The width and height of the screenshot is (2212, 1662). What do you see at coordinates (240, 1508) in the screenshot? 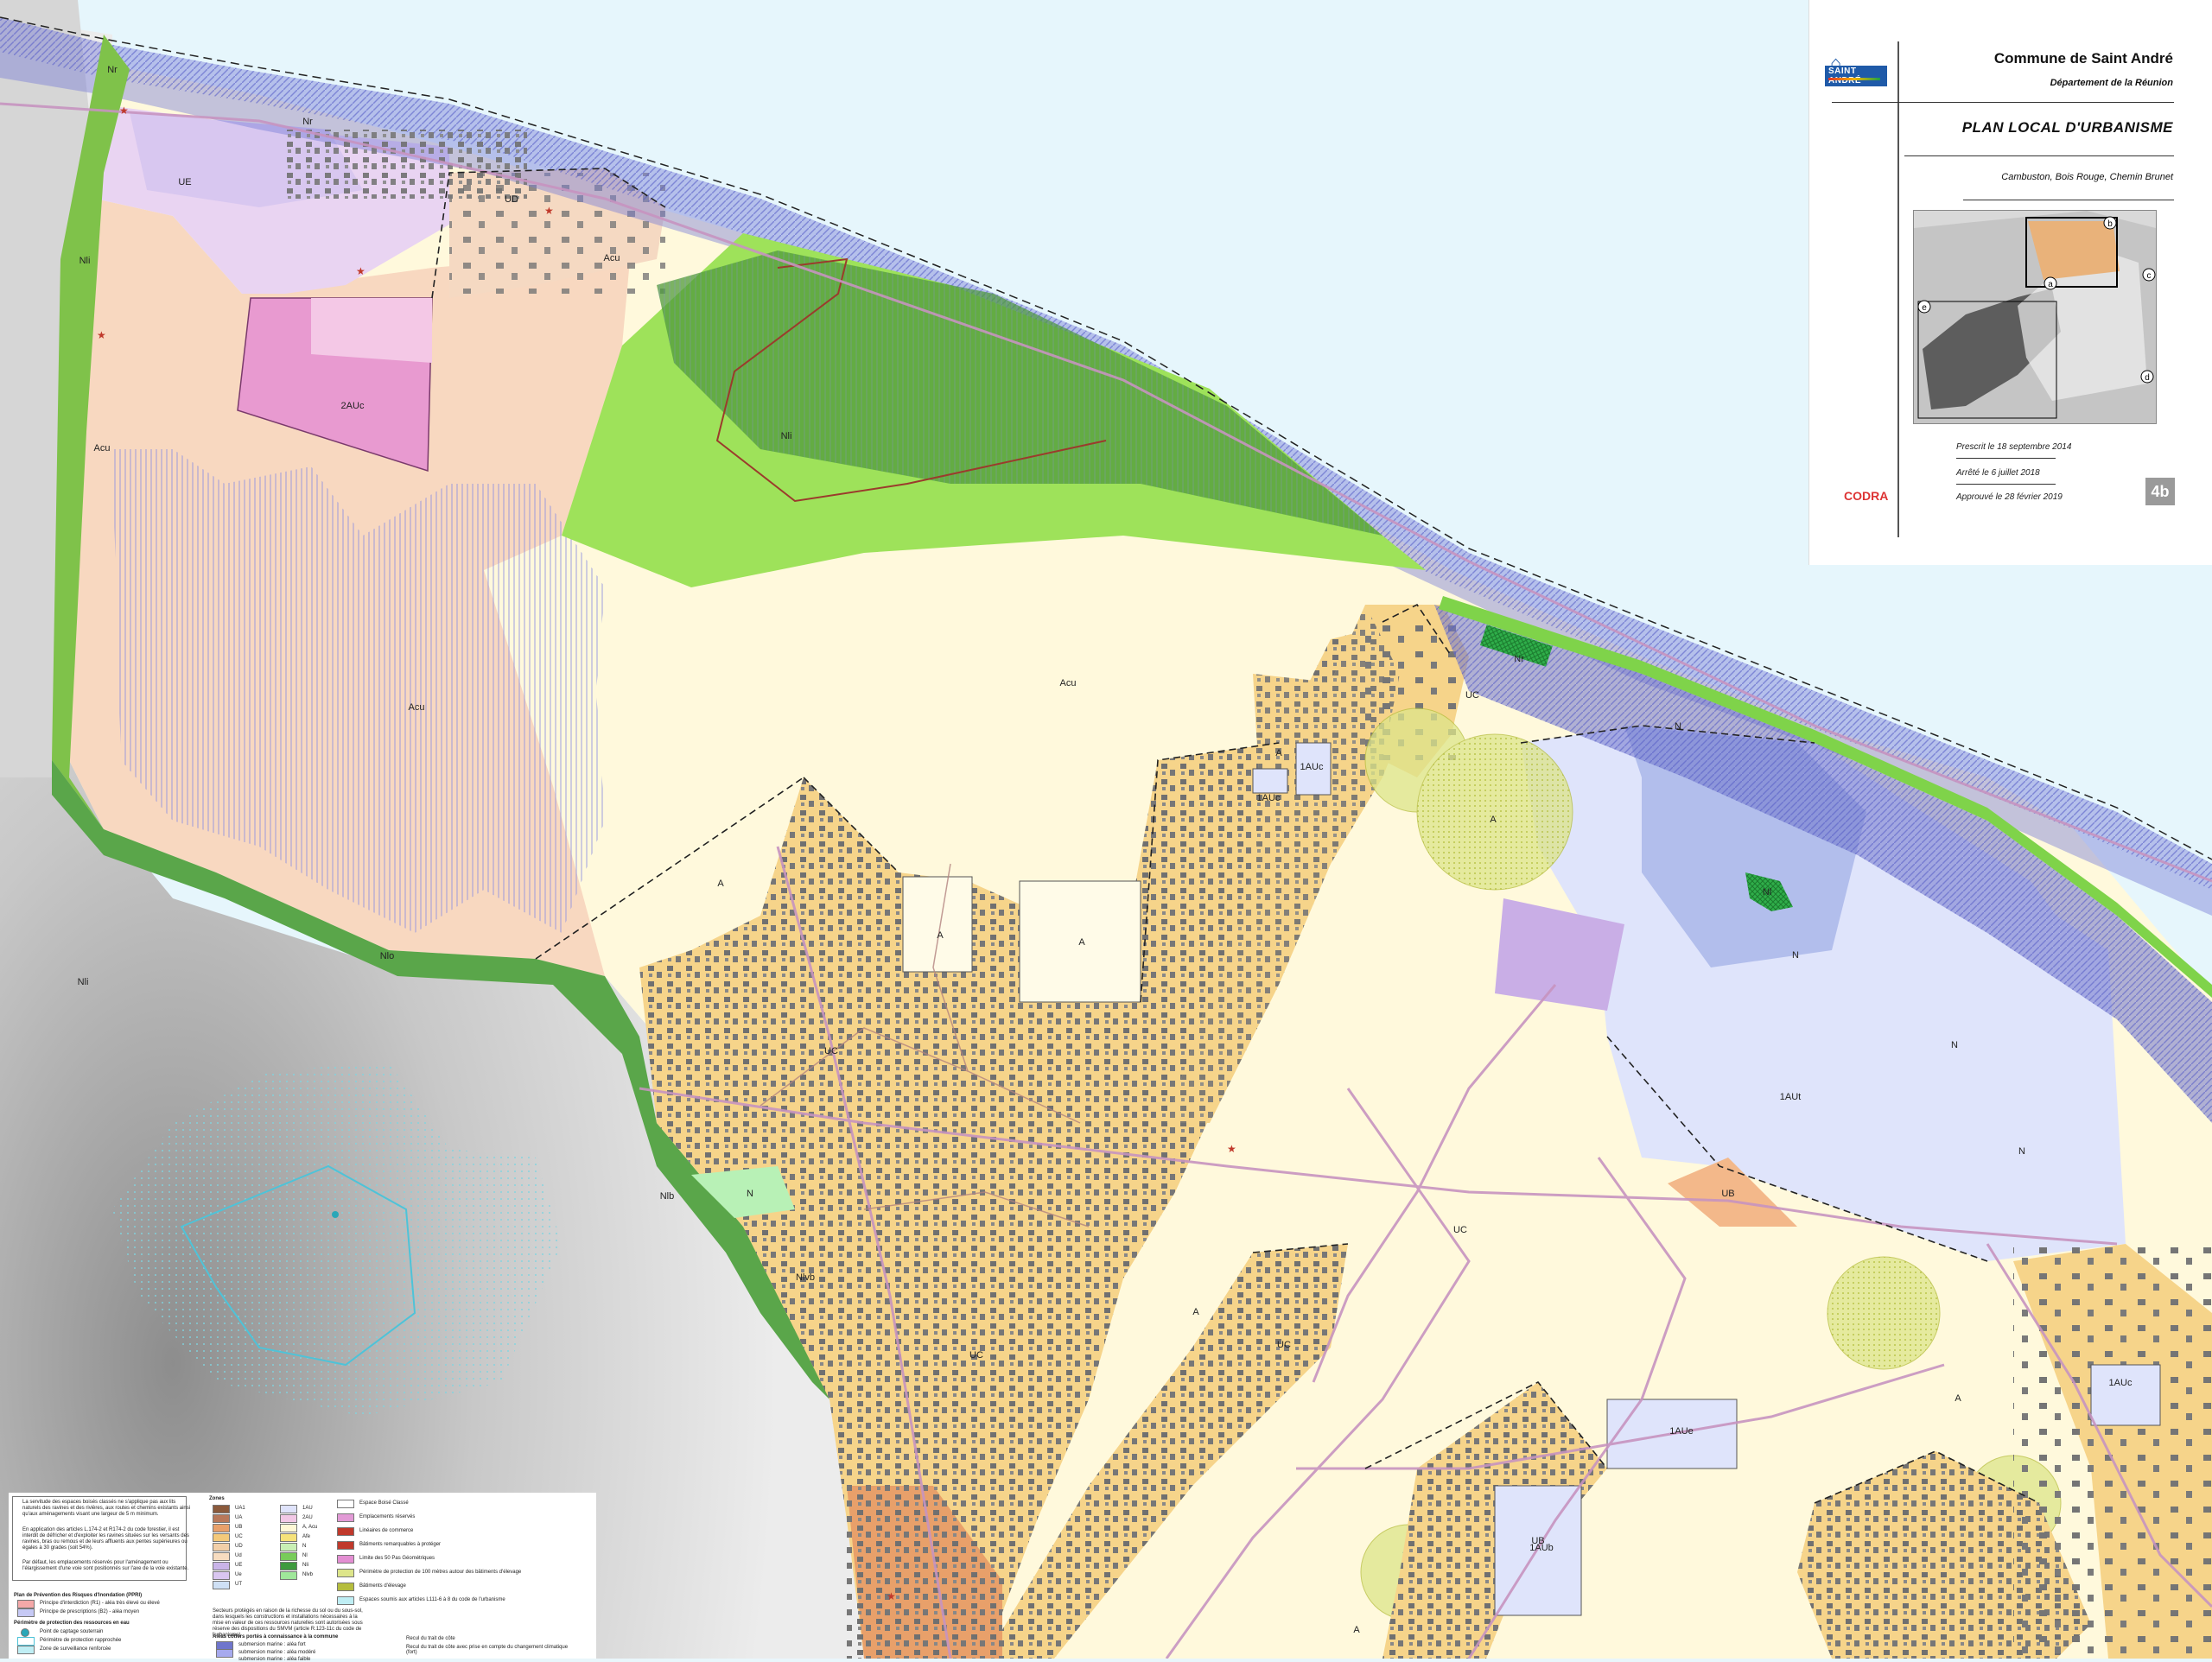
I see `legend-zone-label: UA1` at bounding box center [240, 1508].